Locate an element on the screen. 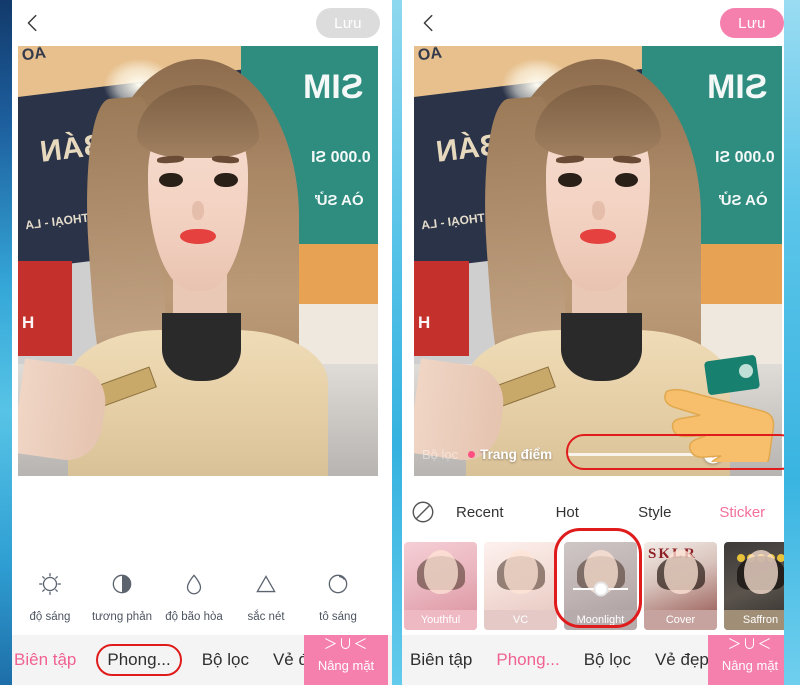 The image size is (800, 685). sticker-thumb-label: Cover is located at coordinates (680, 620).